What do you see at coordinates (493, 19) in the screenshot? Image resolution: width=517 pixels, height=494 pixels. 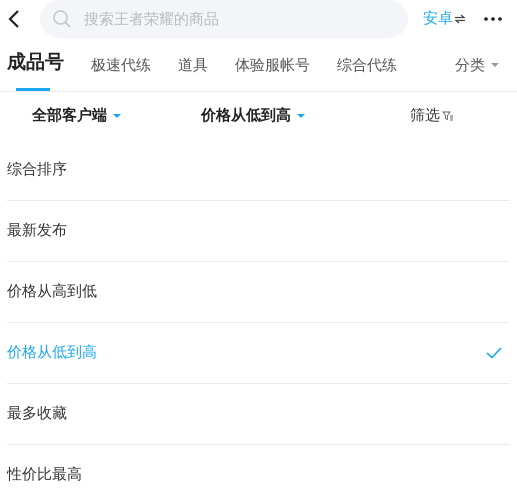 I see `more-icon` at bounding box center [493, 19].